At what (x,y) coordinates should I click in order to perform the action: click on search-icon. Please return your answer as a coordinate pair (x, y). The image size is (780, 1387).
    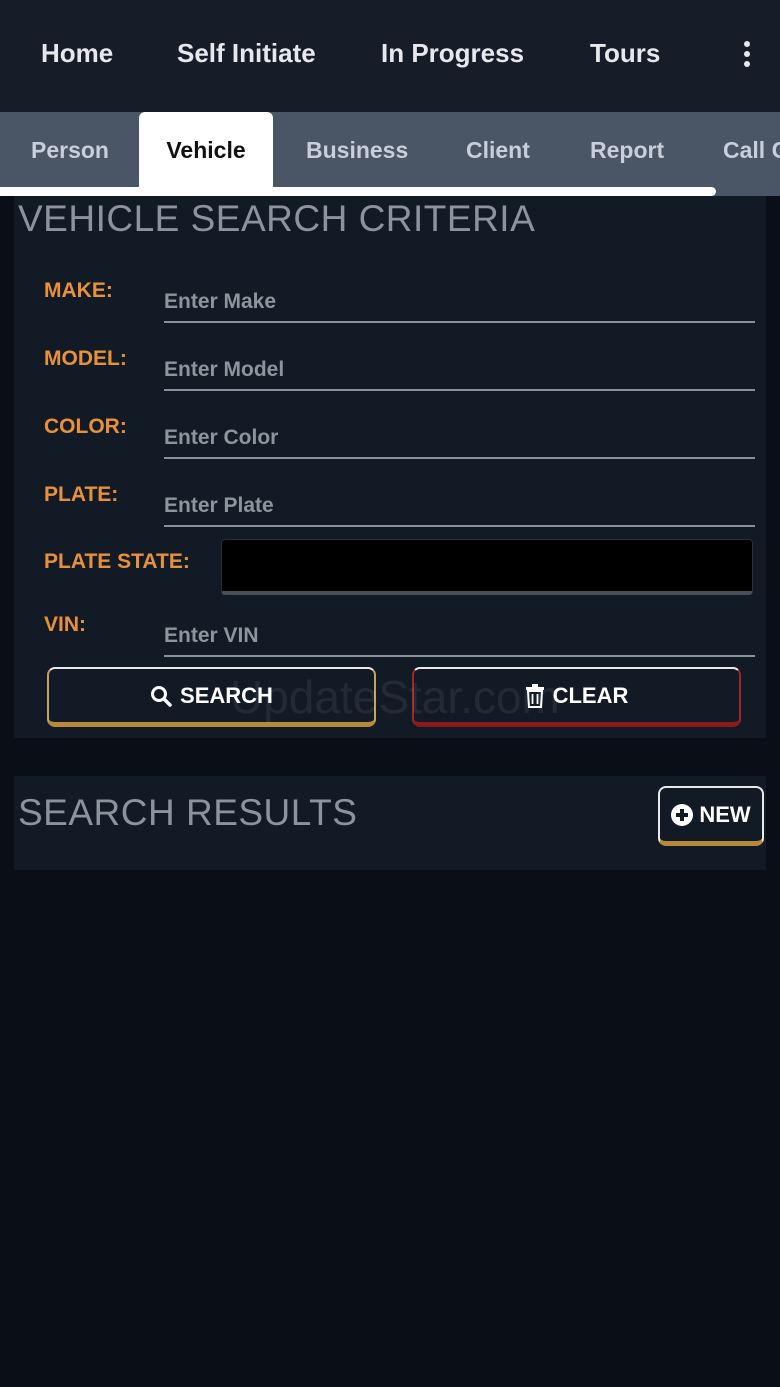
    Looking at the image, I should click on (161, 696).